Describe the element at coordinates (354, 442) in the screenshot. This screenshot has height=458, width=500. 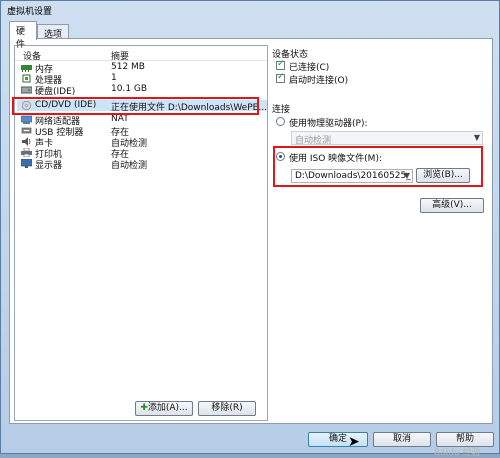
I see `mouse-cursor-icon: ➤` at that location.